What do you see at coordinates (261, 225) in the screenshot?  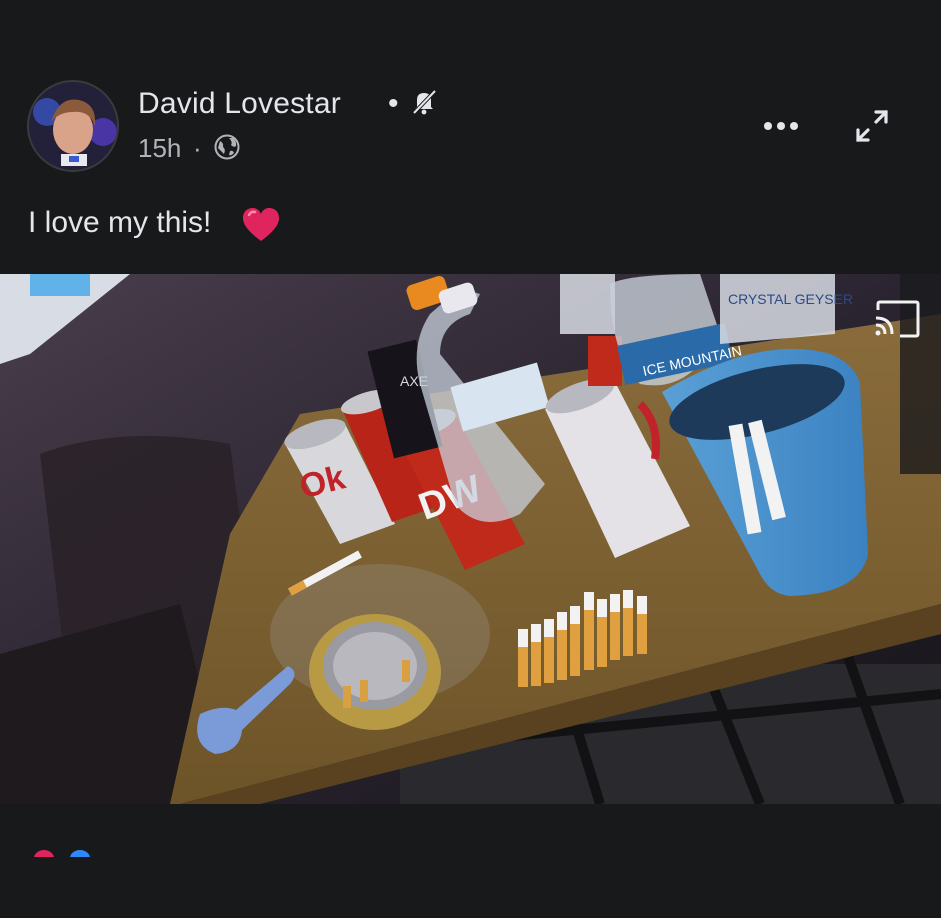 I see `red-heart-emoji-icon` at bounding box center [261, 225].